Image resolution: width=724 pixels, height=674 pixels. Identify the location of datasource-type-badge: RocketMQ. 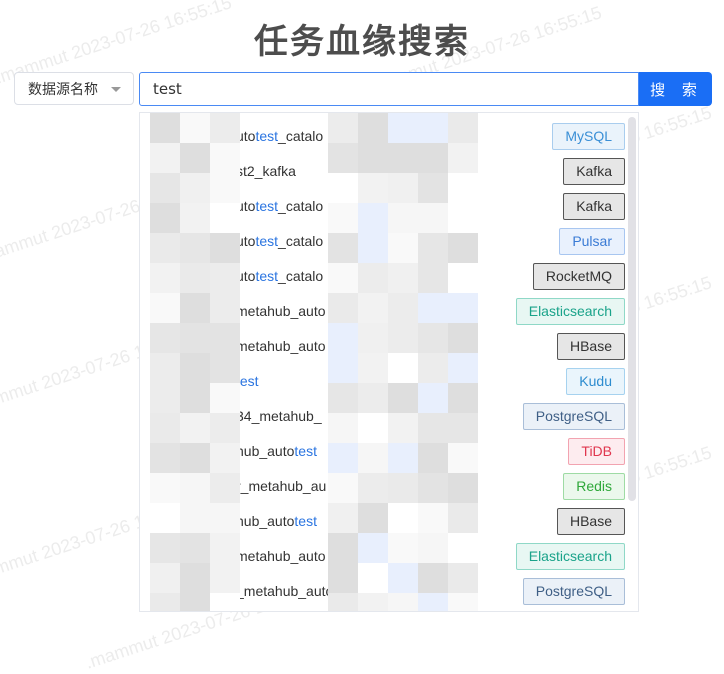
(578, 276).